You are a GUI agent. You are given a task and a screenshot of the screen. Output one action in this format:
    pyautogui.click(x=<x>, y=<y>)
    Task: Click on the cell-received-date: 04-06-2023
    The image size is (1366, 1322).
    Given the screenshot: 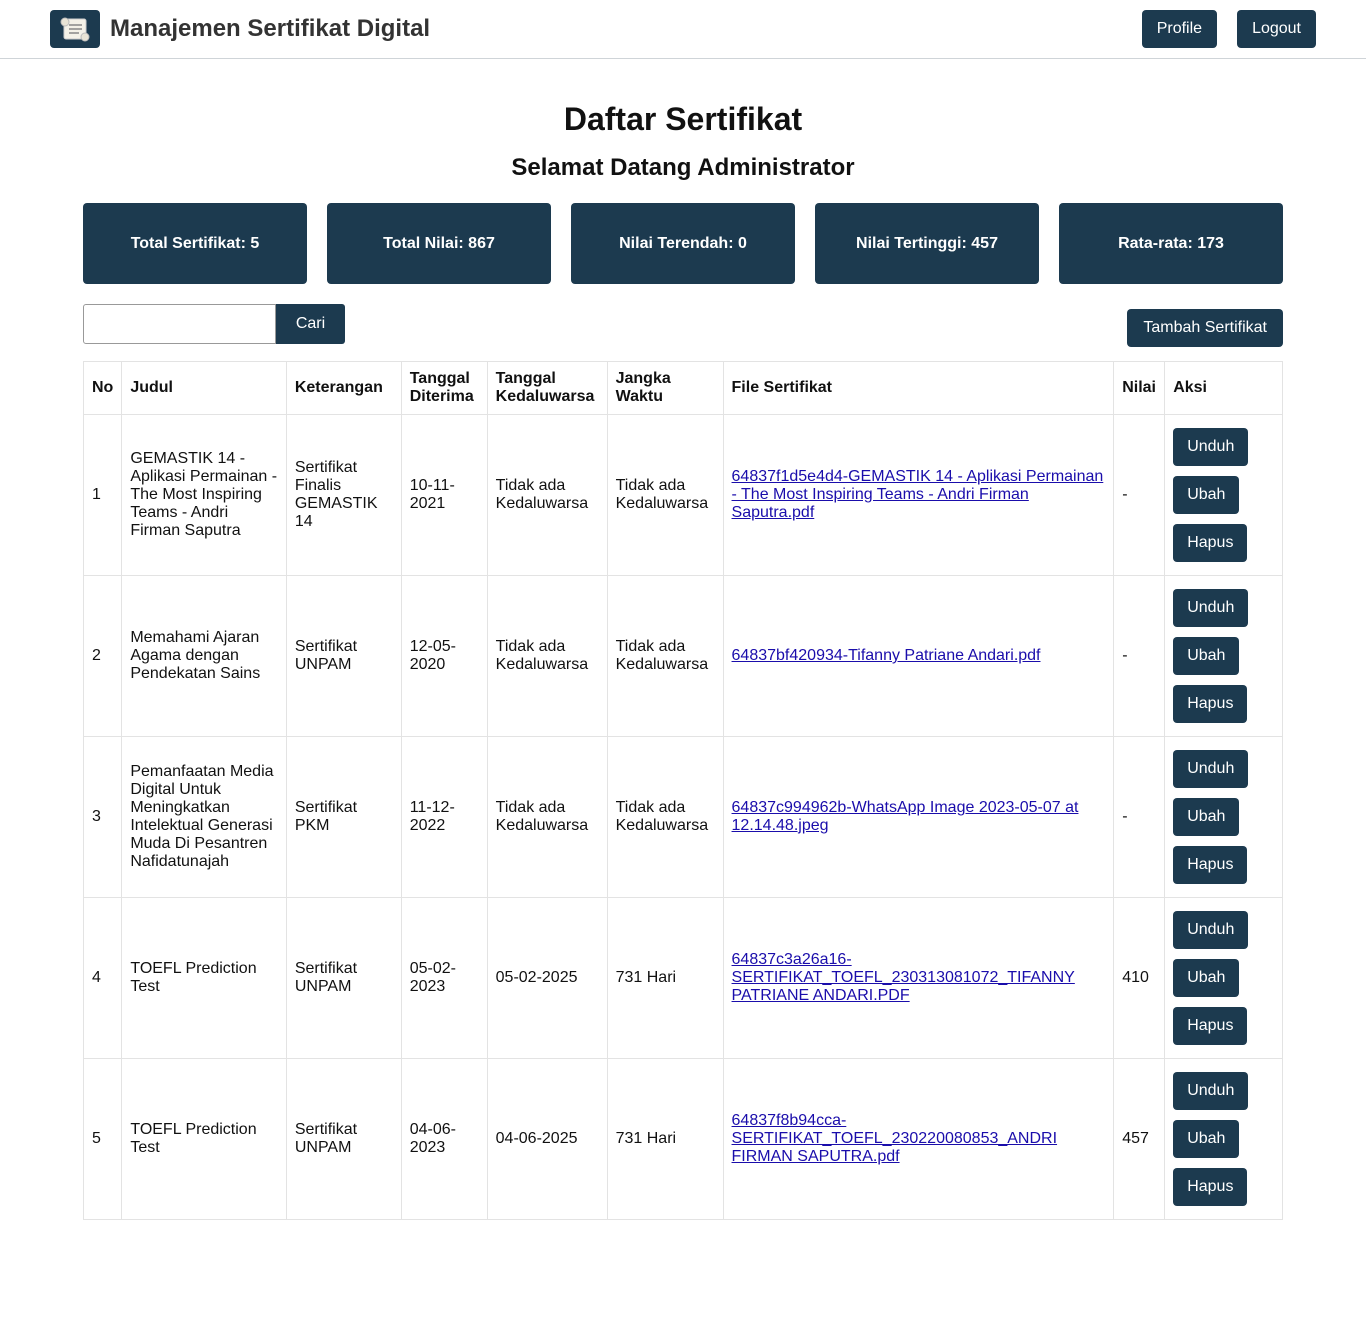 What is the action you would take?
    pyautogui.click(x=444, y=1139)
    